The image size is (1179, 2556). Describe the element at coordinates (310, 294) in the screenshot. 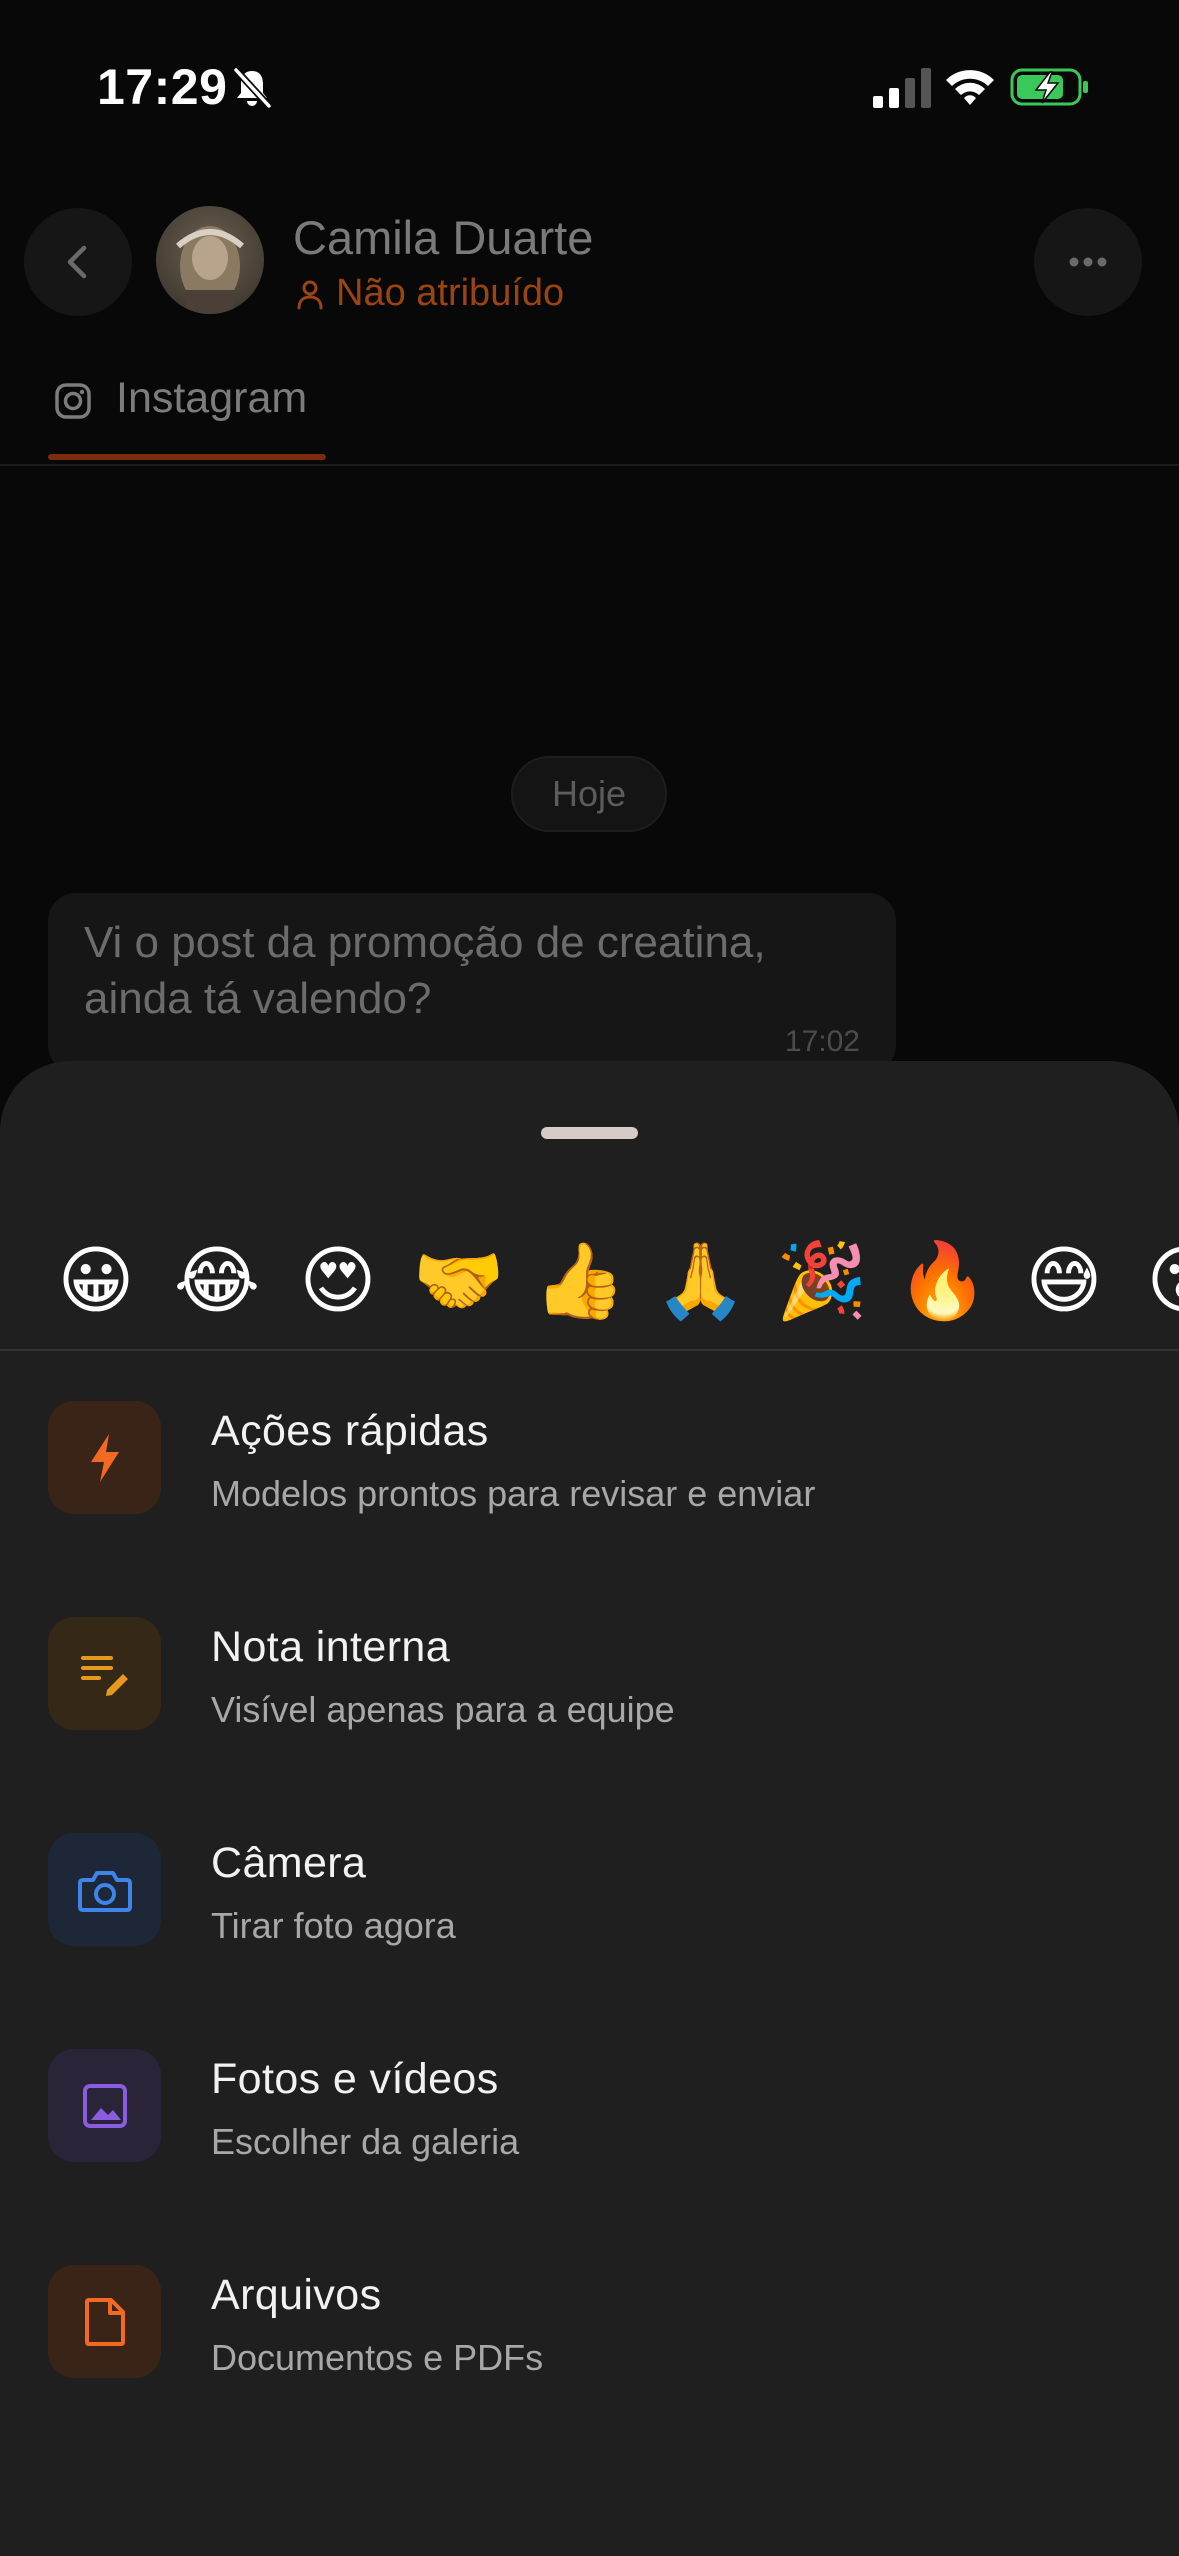

I see `person-icon` at that location.